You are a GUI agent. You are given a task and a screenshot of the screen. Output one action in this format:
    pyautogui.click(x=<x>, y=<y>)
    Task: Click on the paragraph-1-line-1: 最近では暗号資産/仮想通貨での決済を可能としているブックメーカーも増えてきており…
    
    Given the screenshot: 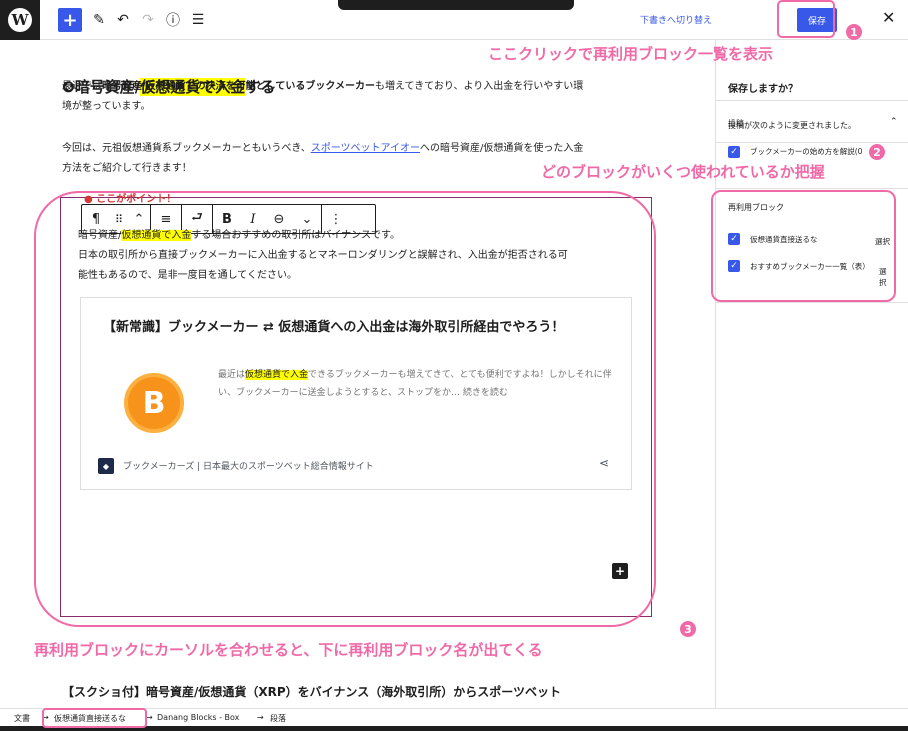 What is the action you would take?
    pyautogui.click(x=322, y=87)
    